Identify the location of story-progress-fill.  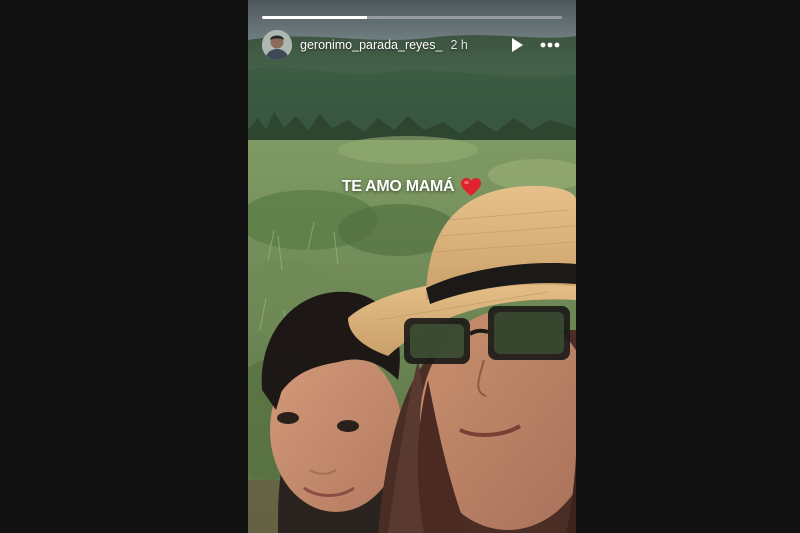
(314, 17).